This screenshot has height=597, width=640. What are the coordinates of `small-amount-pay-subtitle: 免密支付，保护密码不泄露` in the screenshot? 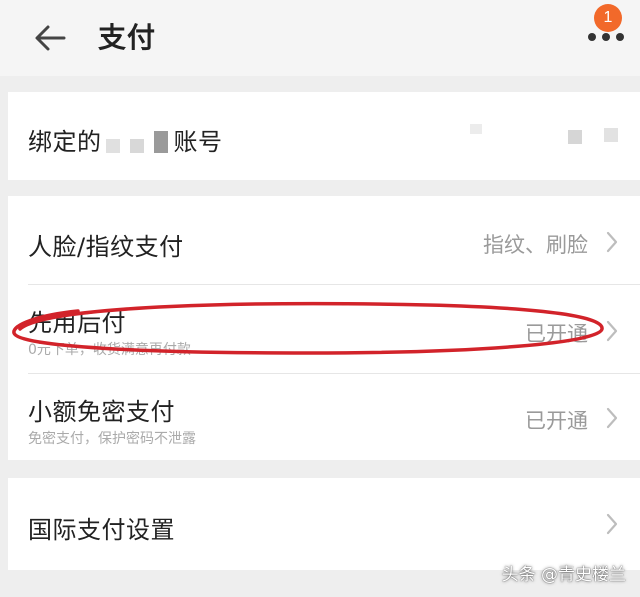 It's located at (112, 439).